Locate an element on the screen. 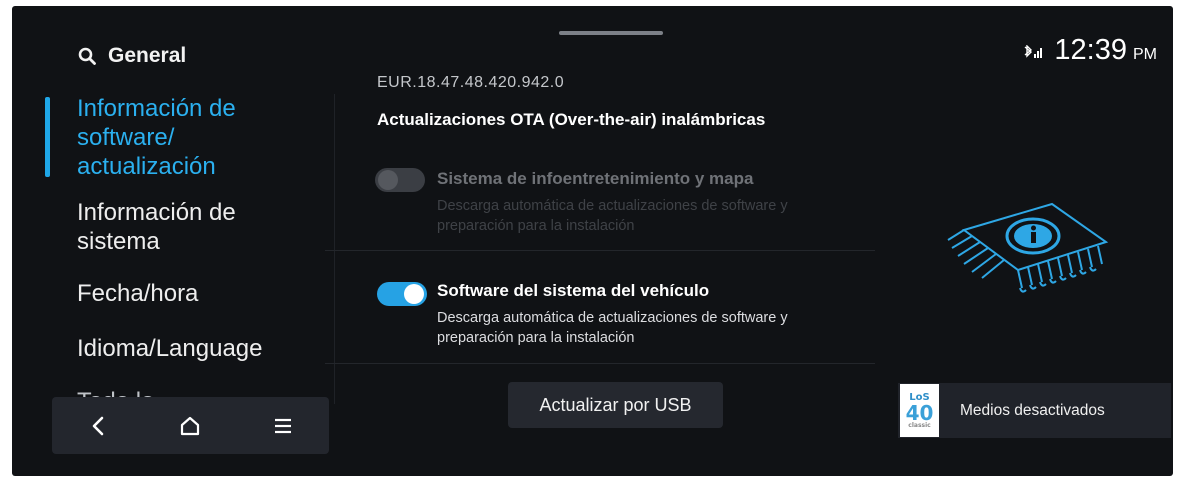 This screenshot has width=1183, height=481. sidebar-item-label-line: Idioma/Language is located at coordinates (170, 348).